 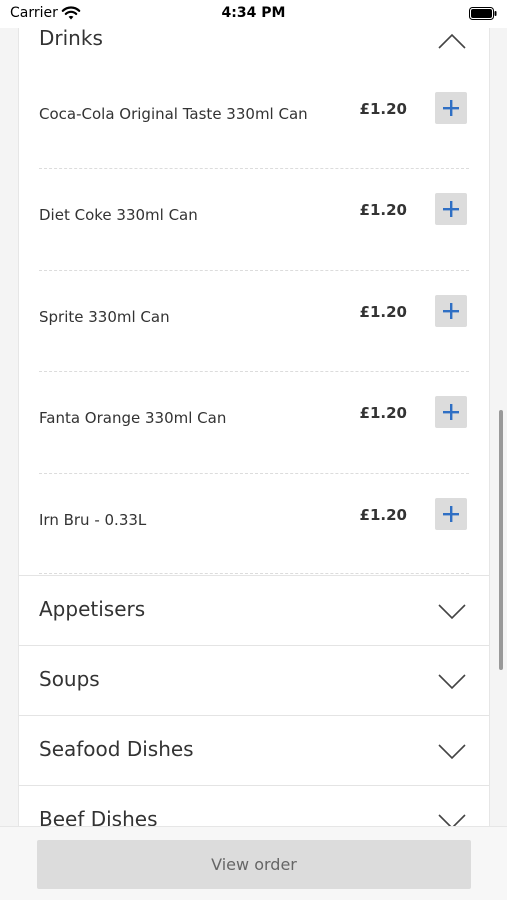 What do you see at coordinates (118, 215) in the screenshot?
I see `item-name: Diet Coke 330ml Can` at bounding box center [118, 215].